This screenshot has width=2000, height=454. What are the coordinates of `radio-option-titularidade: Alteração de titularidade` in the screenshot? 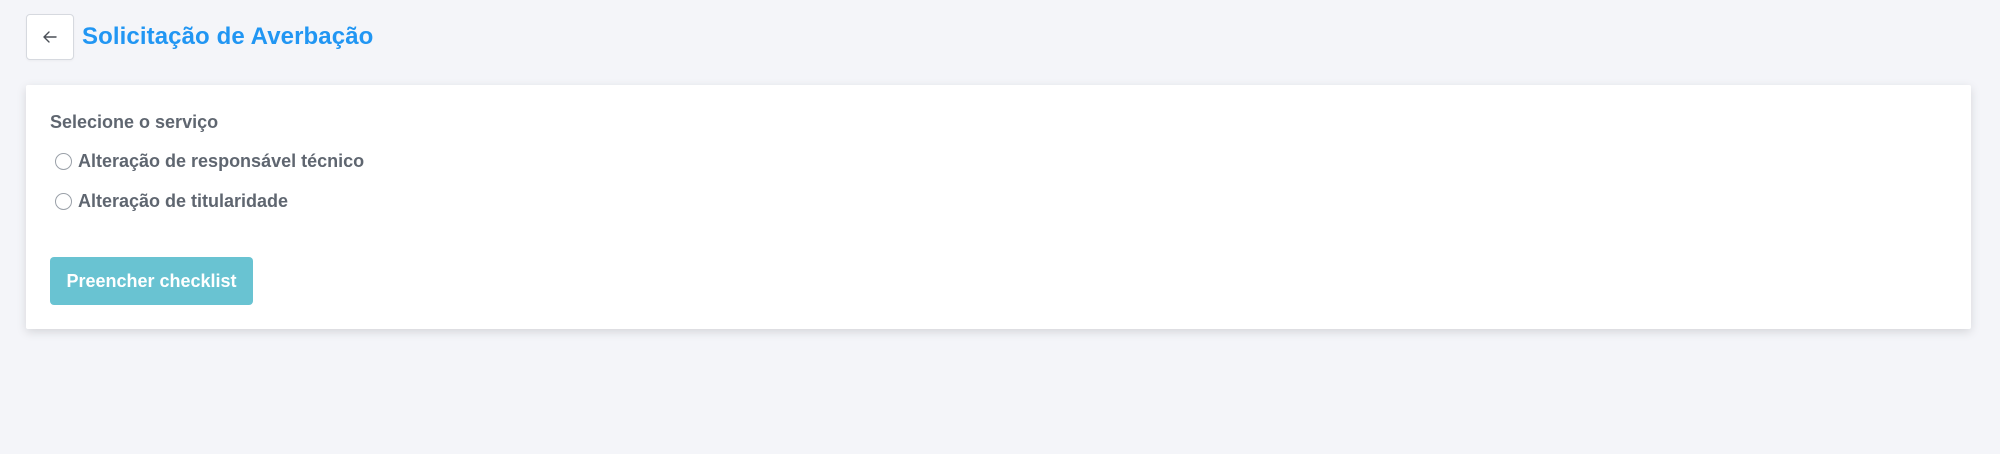 It's located at (171, 201).